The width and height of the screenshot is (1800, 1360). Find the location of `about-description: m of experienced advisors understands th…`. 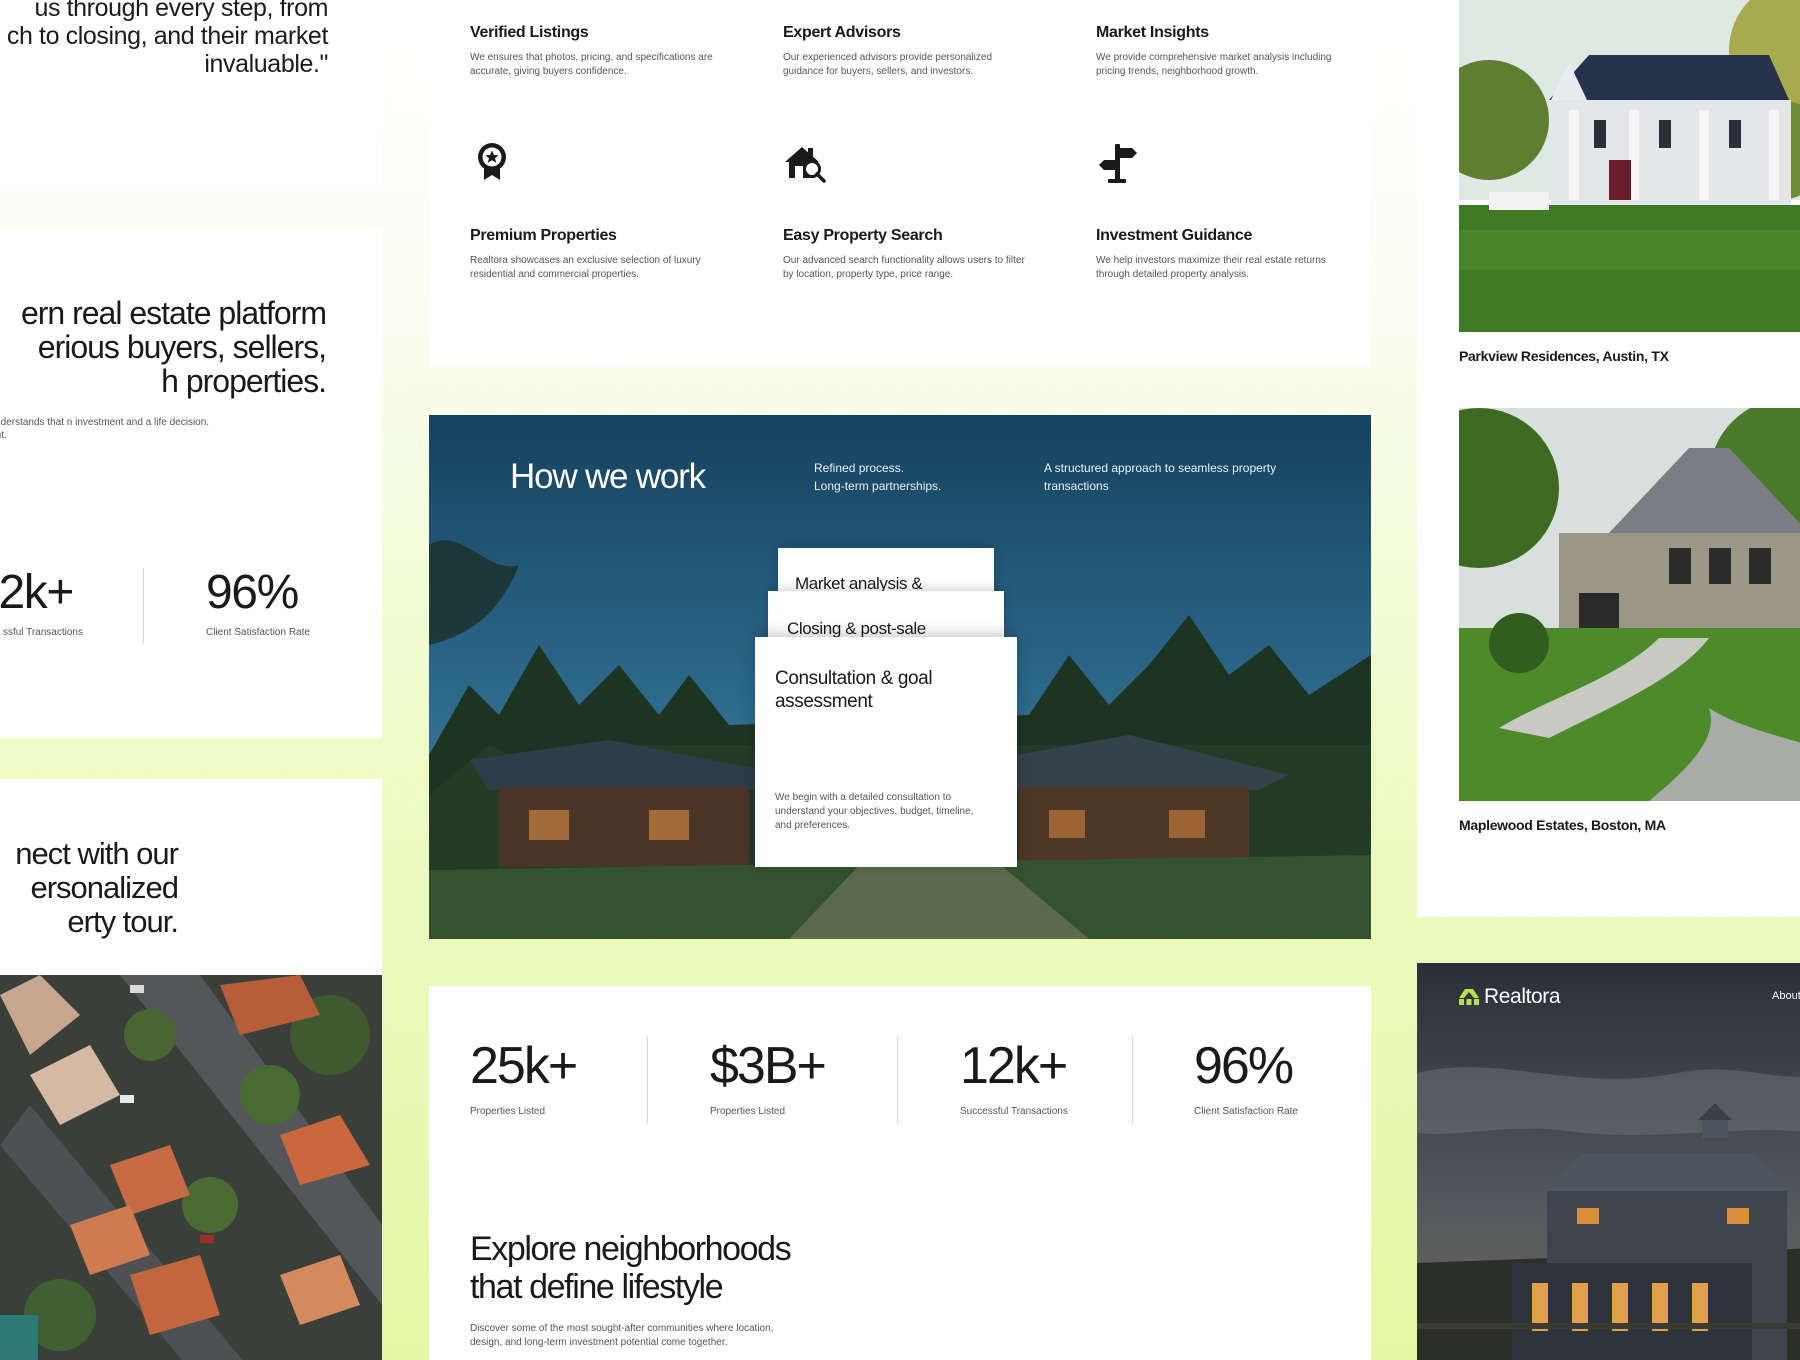

about-description: m of experienced advisors understands th… is located at coordinates (105, 429).